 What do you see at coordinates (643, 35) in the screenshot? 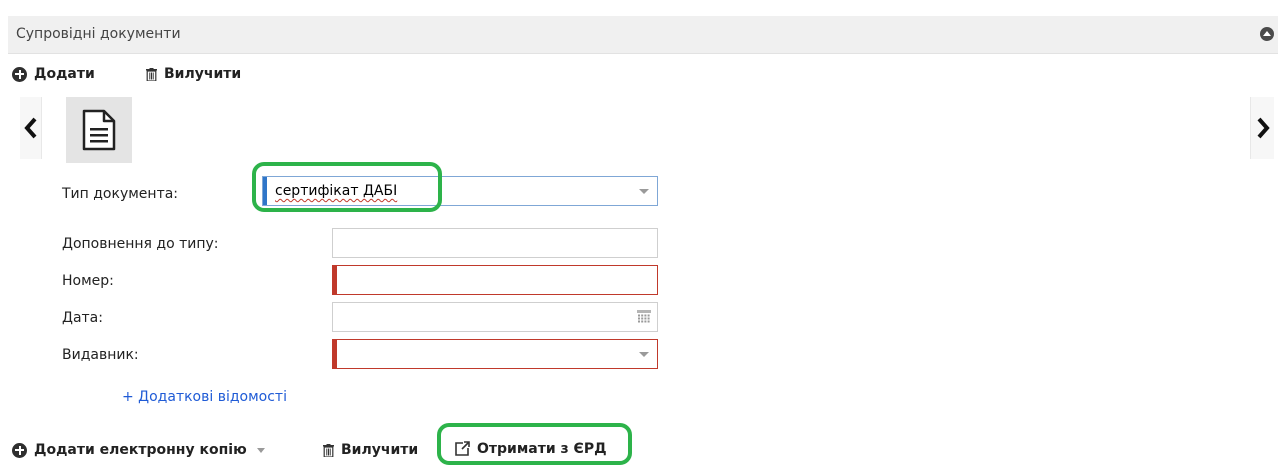
I see `section-header: Супровідні документи` at bounding box center [643, 35].